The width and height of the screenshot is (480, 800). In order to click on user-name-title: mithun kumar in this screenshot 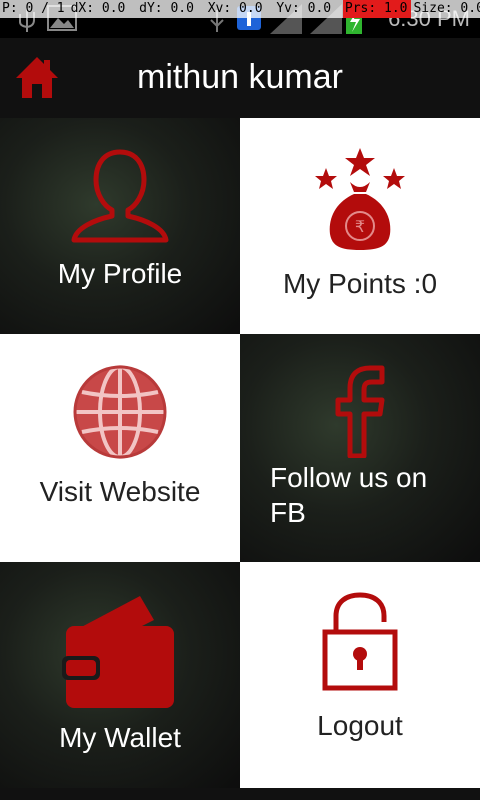, I will do `click(240, 77)`.